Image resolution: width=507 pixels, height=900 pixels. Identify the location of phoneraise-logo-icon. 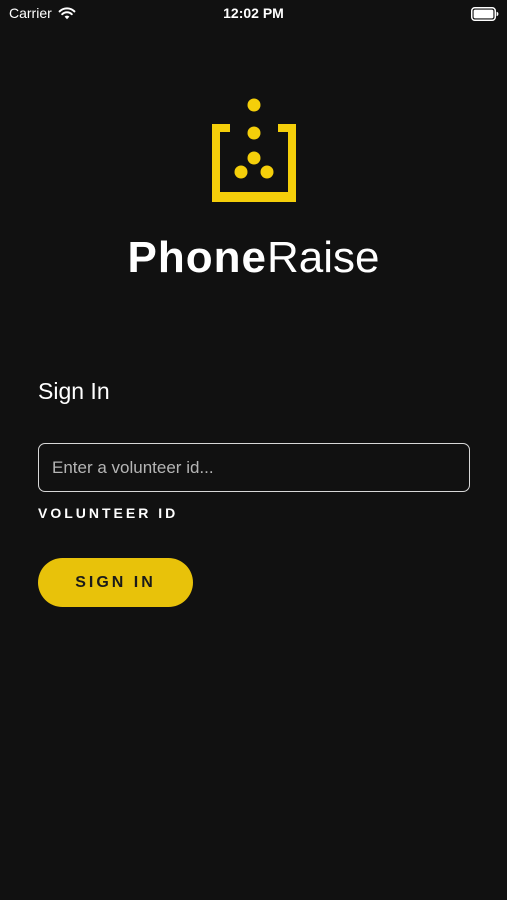
(254, 150).